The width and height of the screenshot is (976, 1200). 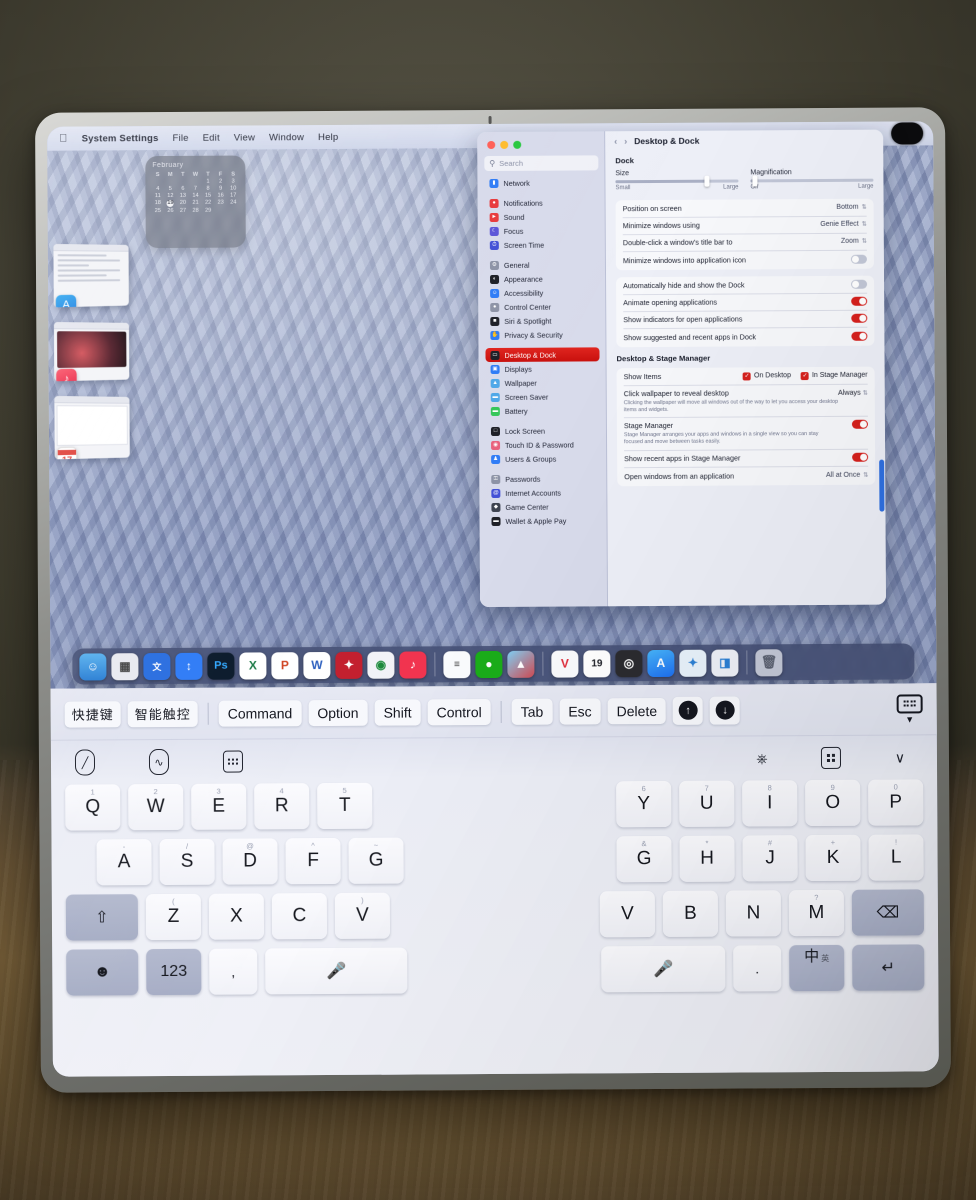 What do you see at coordinates (896, 802) in the screenshot?
I see `key-p: 0P` at bounding box center [896, 802].